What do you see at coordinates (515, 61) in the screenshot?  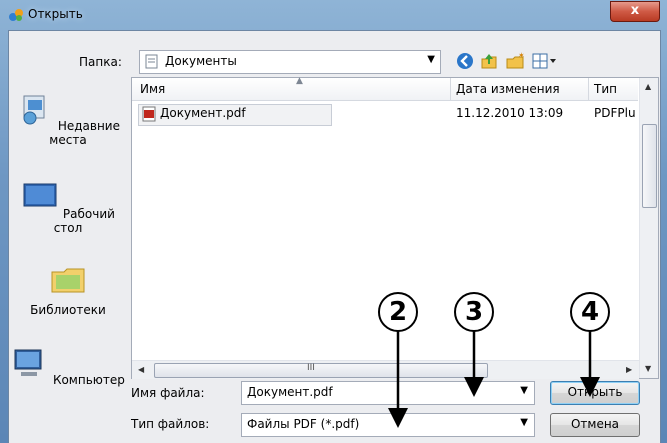 I see `new-folder-icon: ✶` at bounding box center [515, 61].